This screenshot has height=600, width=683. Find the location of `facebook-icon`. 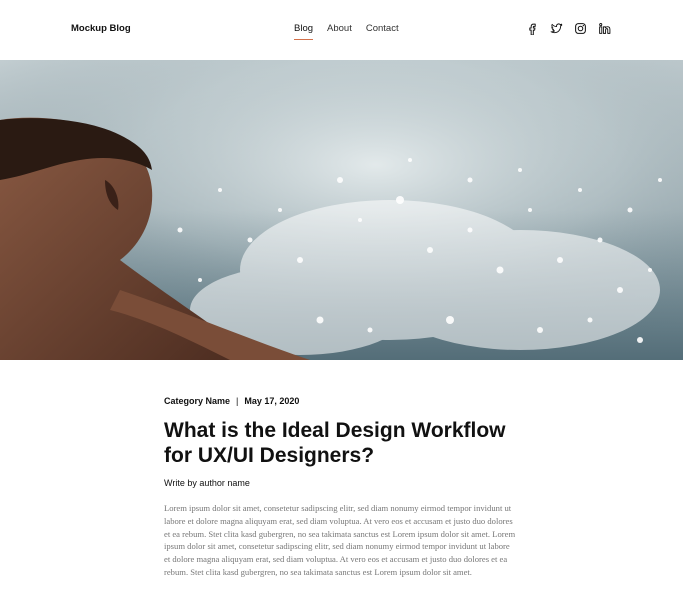

facebook-icon is located at coordinates (532, 28).